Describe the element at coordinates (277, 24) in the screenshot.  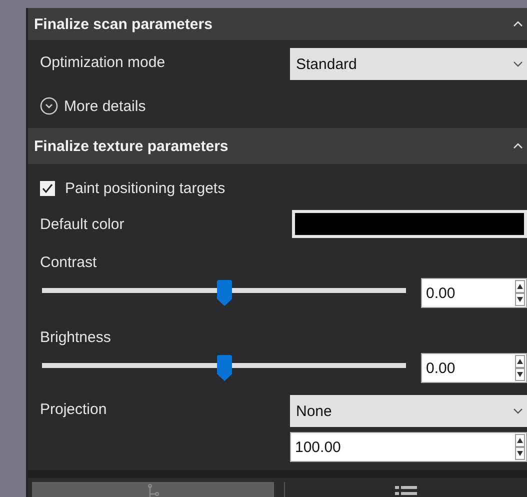
I see `section-header: Finalize scan parameters` at that location.